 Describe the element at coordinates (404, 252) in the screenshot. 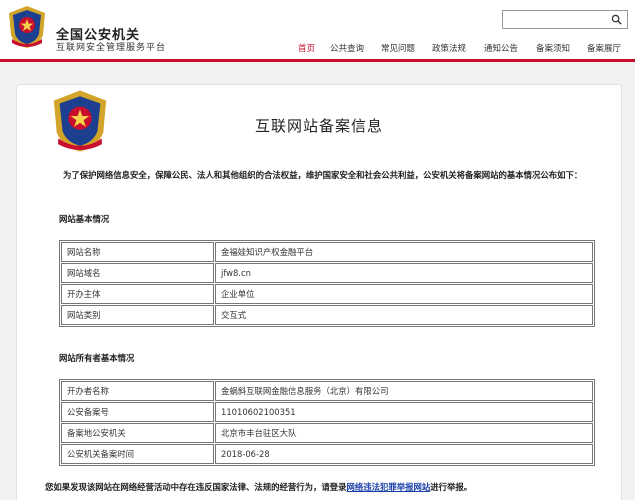

I see `site-name-value: 金福娃知识产权金融平台` at that location.